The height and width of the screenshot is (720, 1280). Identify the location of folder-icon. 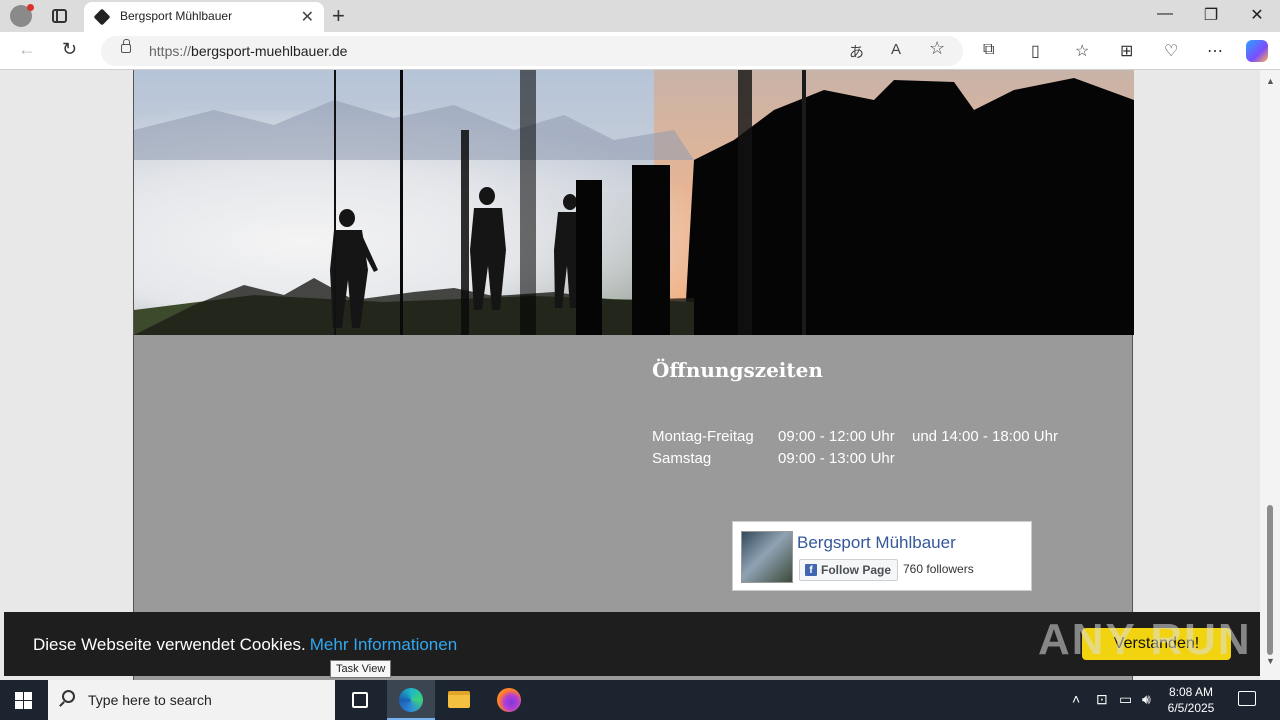
(459, 699).